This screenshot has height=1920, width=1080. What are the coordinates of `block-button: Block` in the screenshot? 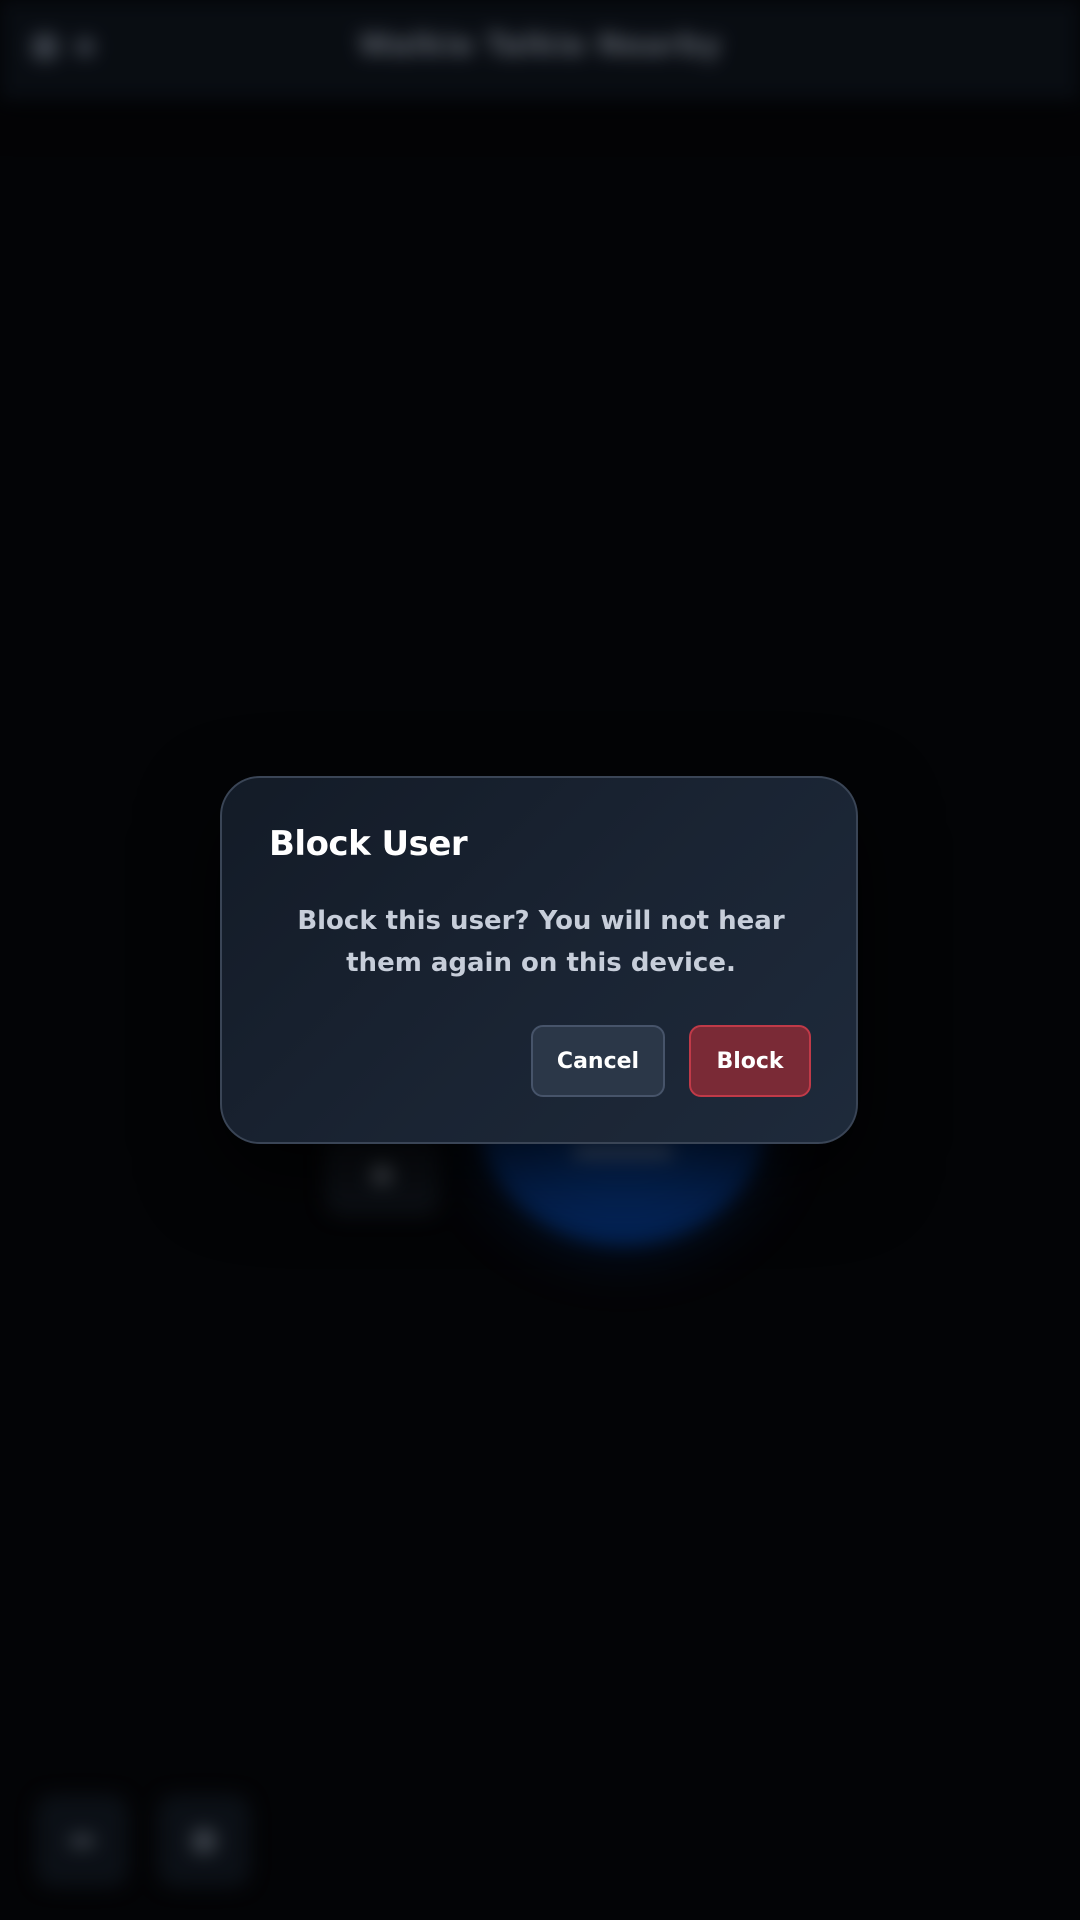 It's located at (750, 1061).